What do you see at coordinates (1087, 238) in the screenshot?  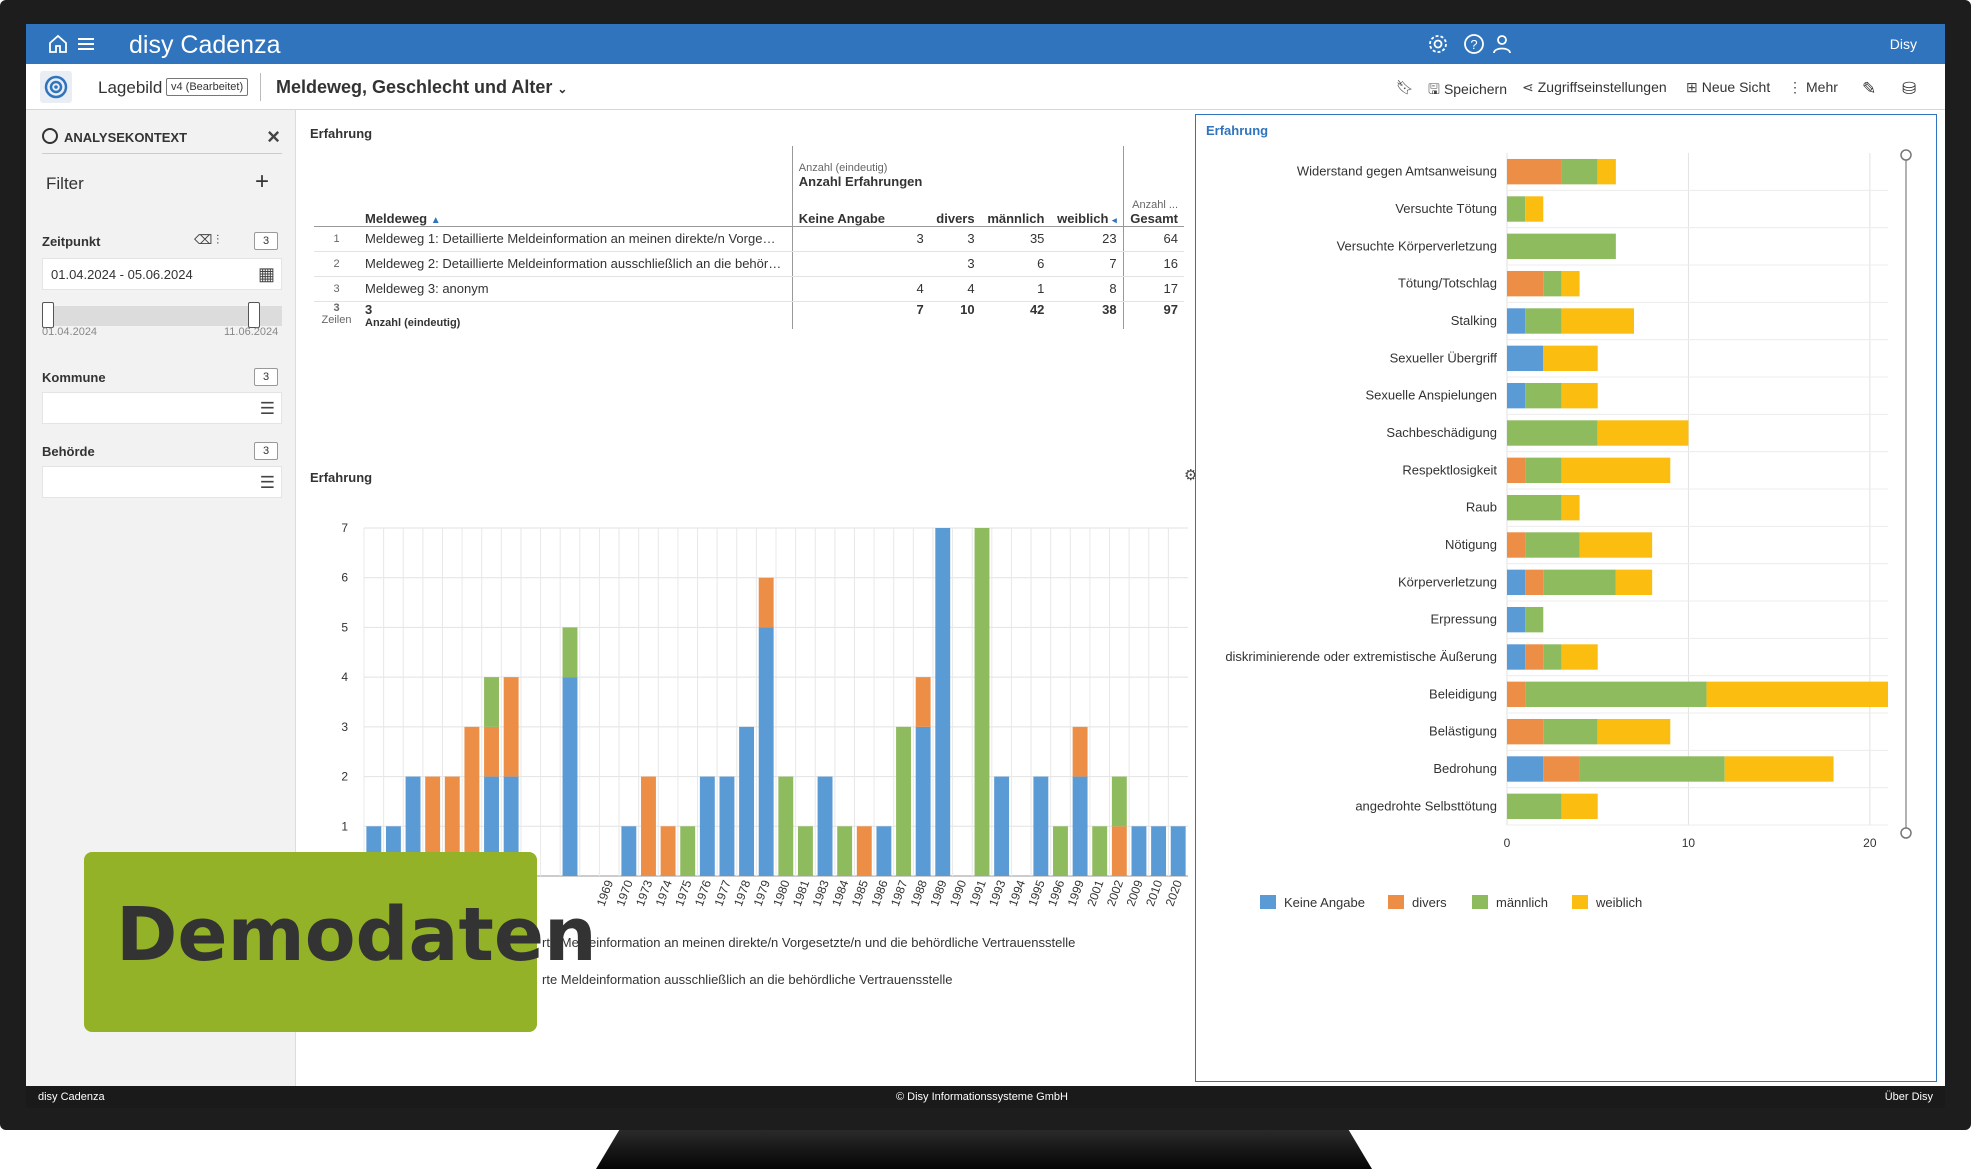 I see `cell-weiblich: 23` at bounding box center [1087, 238].